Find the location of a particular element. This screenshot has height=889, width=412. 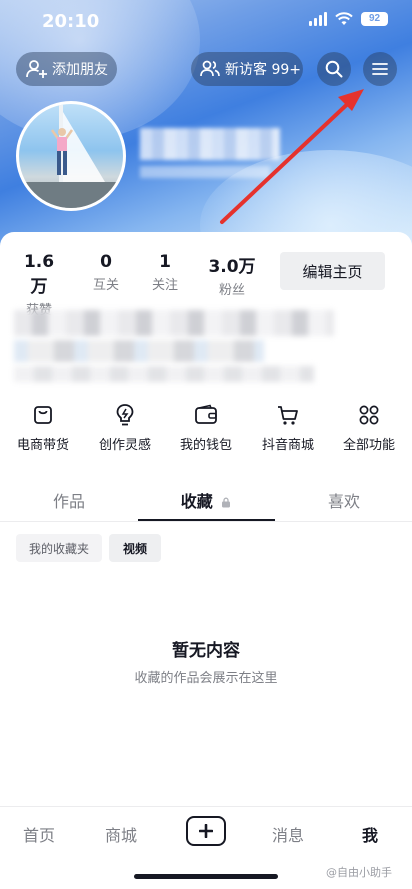

feature-label: 电商带货 is located at coordinates (42, 445).